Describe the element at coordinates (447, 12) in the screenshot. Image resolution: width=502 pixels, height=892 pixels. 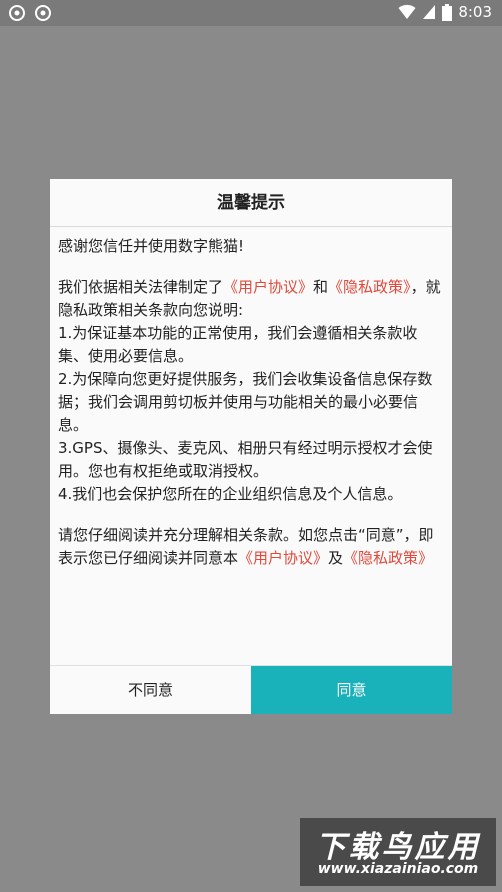
I see `battery-icon` at that location.